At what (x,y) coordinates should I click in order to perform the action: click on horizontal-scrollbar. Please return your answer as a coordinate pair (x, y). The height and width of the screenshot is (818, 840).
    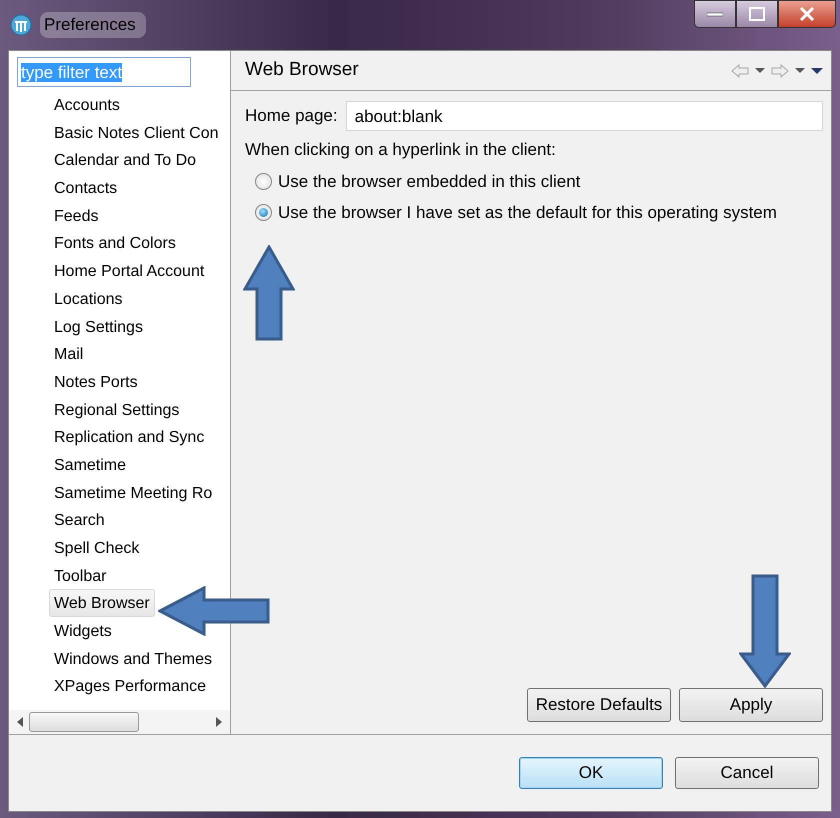
    Looking at the image, I should click on (119, 722).